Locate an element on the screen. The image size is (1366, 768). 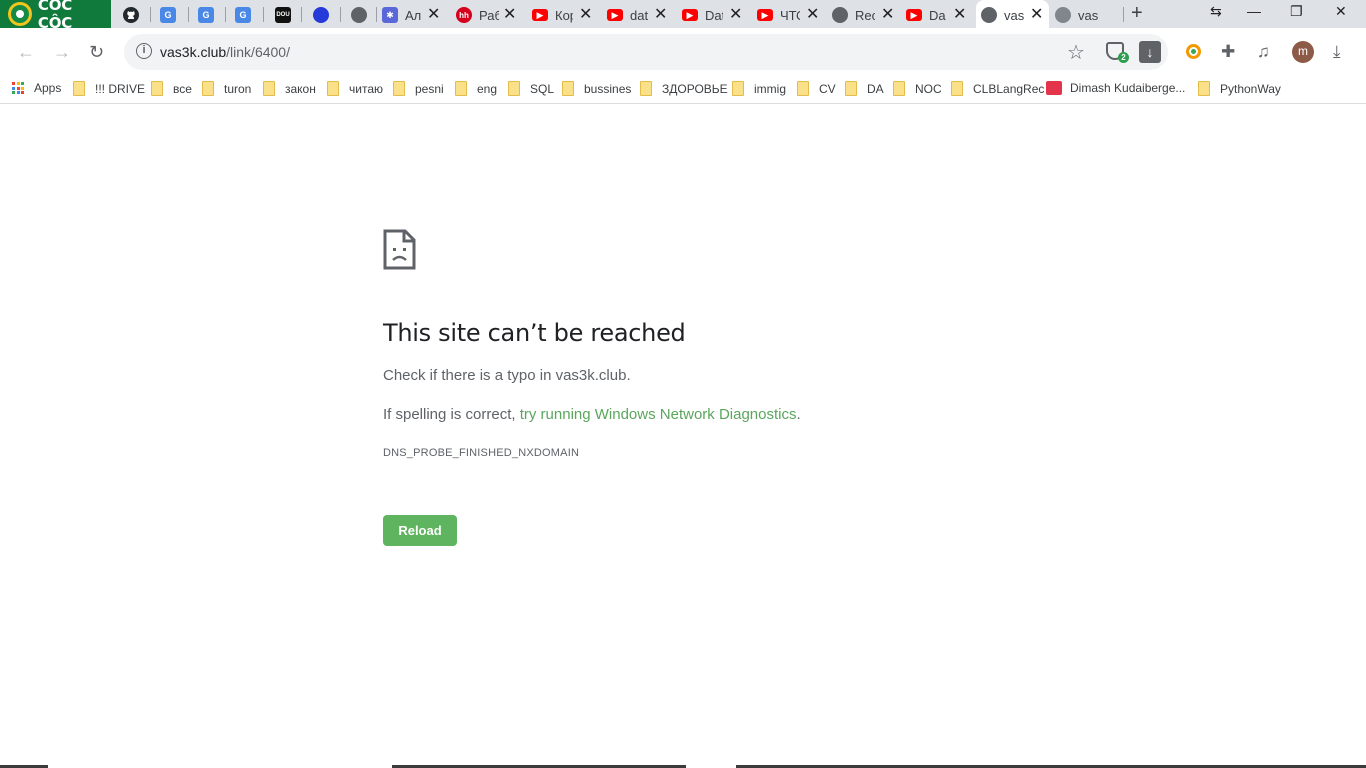
sad-page-icon is located at coordinates (399, 249).